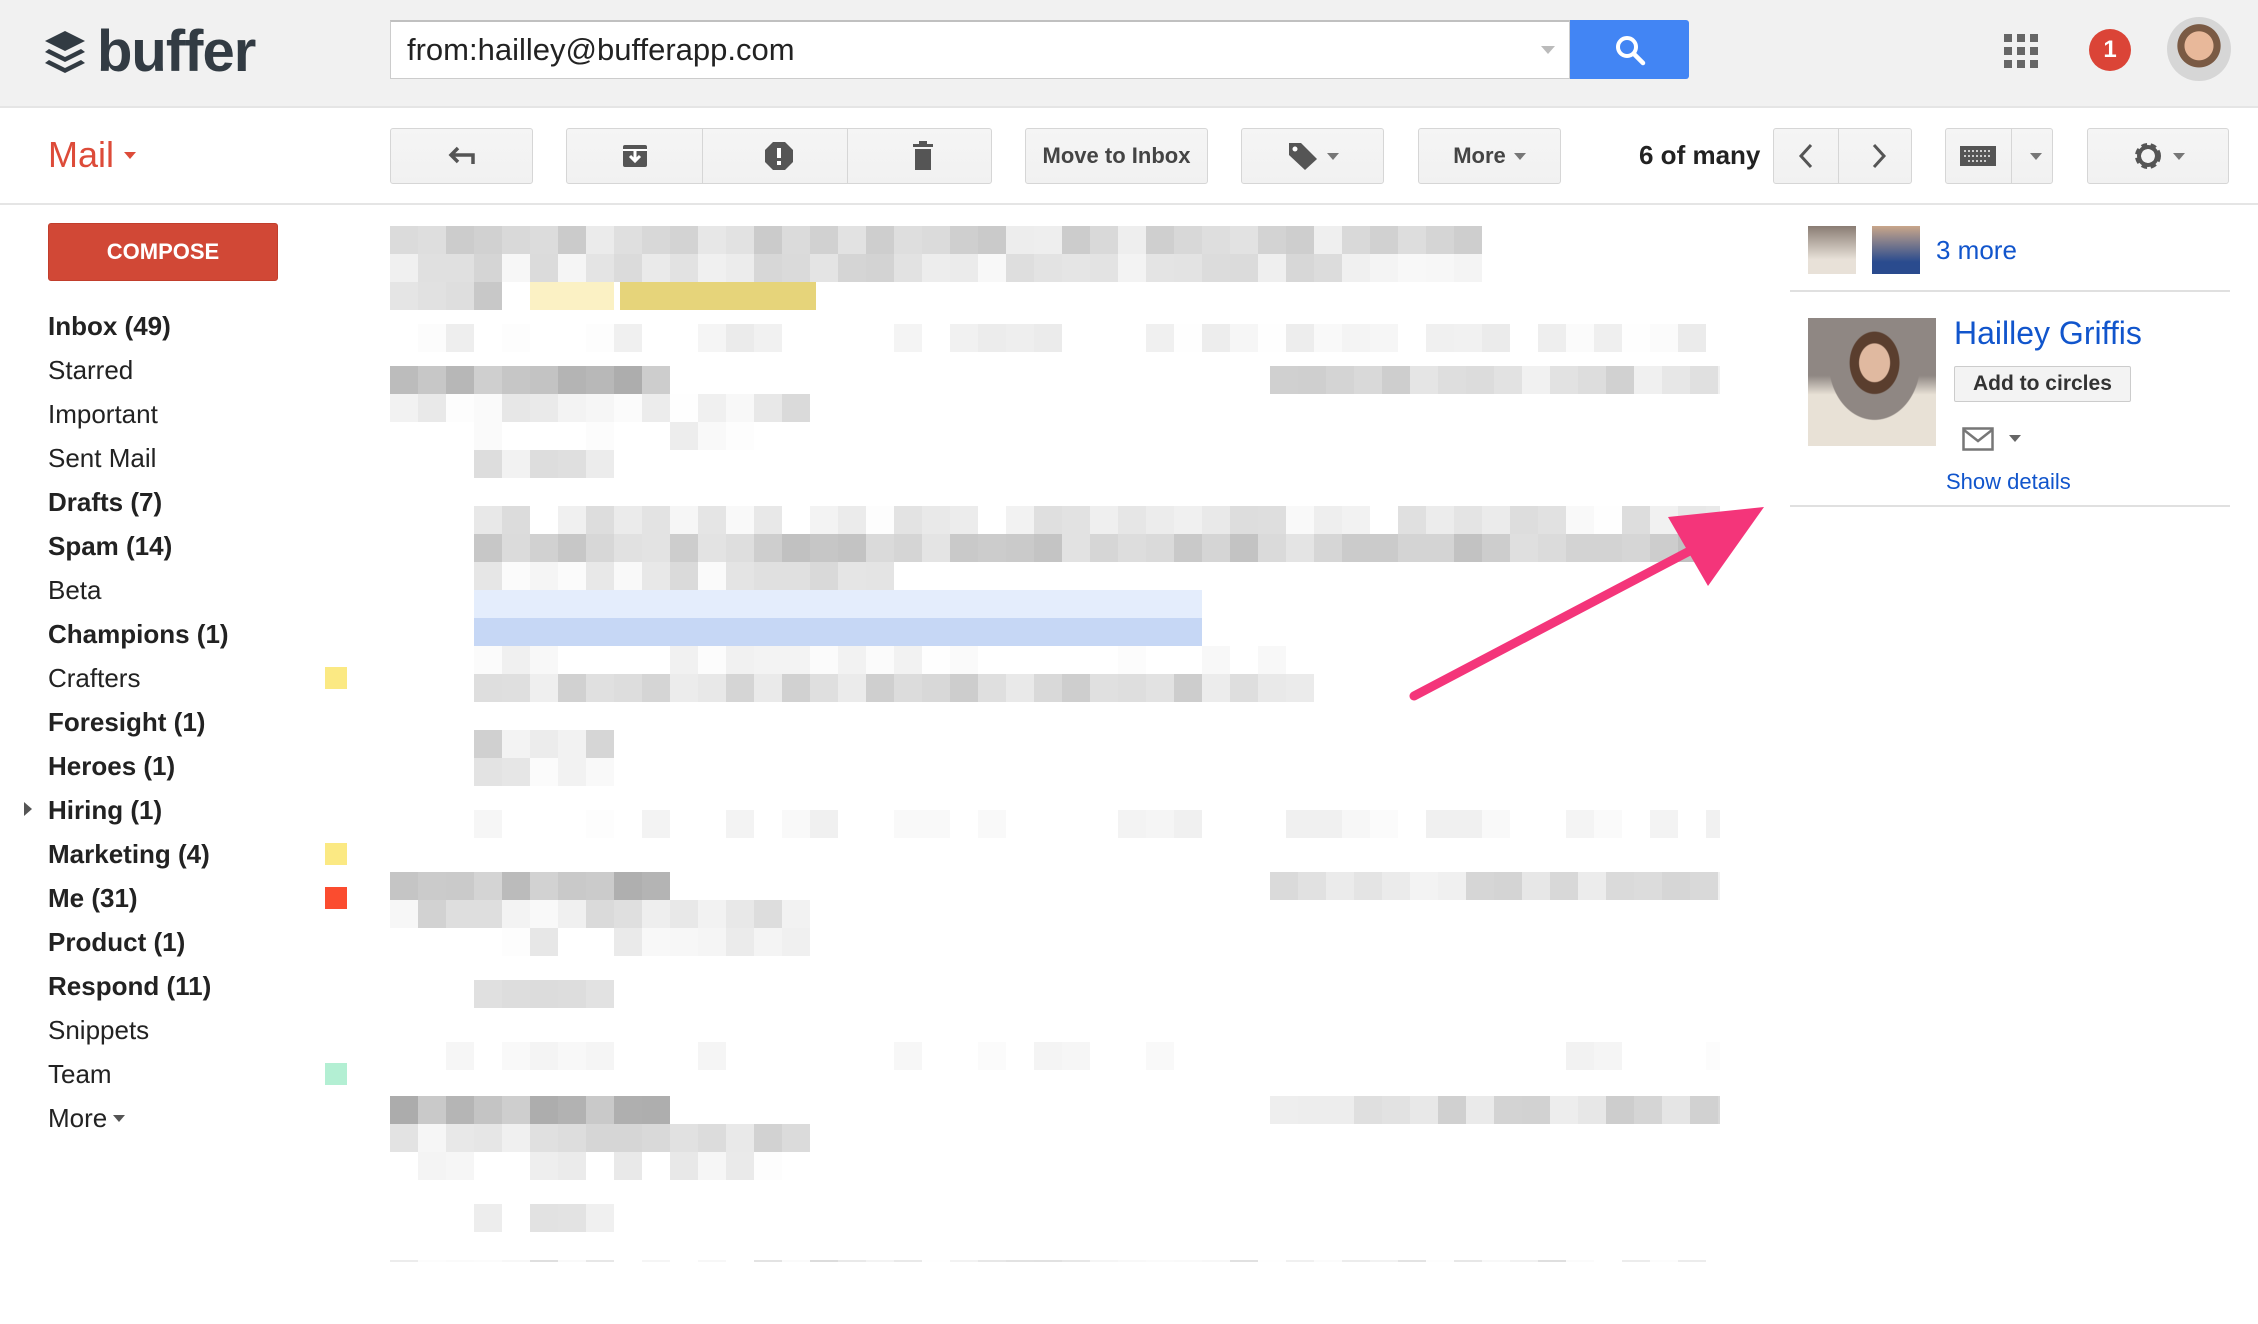  Describe the element at coordinates (1116, 156) in the screenshot. I see `move-to-inbox-button: Move to Inbox` at that location.